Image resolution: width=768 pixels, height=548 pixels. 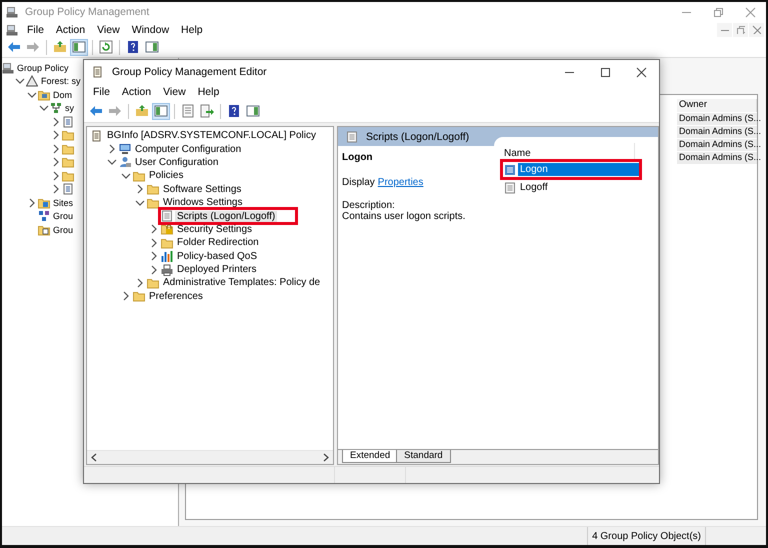 I want to click on item-title: Logon, so click(x=358, y=157).